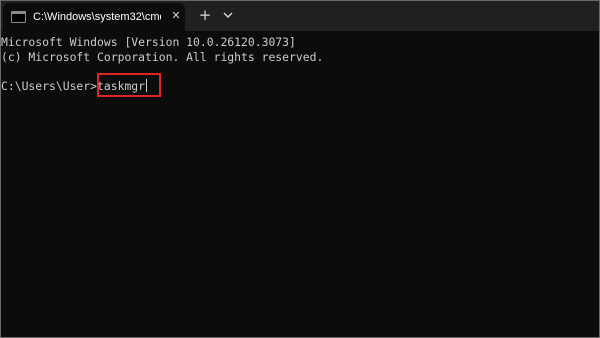 This screenshot has width=600, height=338. What do you see at coordinates (228, 15) in the screenshot?
I see `chevron-down-icon` at bounding box center [228, 15].